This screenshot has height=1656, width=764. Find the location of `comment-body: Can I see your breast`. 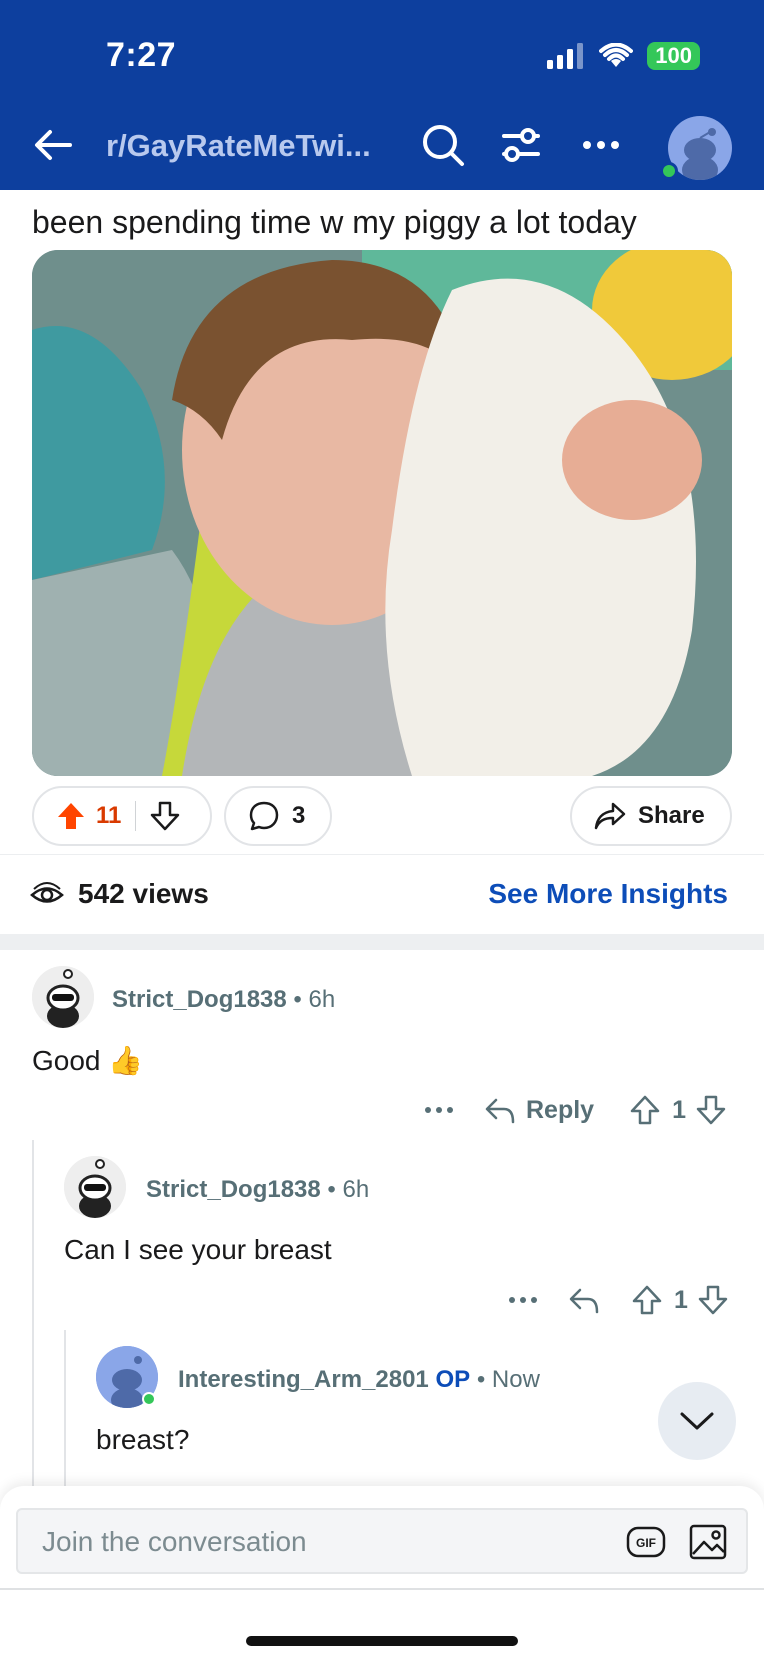

comment-body: Can I see your breast is located at coordinates (198, 1249).